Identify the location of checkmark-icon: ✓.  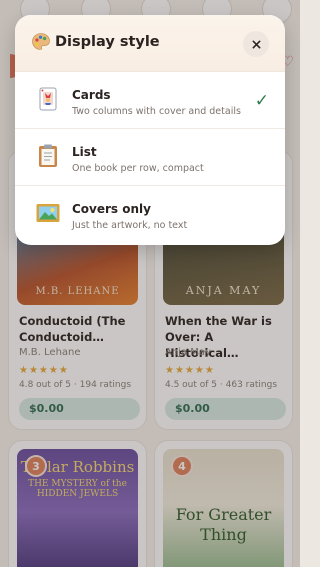
(261, 101).